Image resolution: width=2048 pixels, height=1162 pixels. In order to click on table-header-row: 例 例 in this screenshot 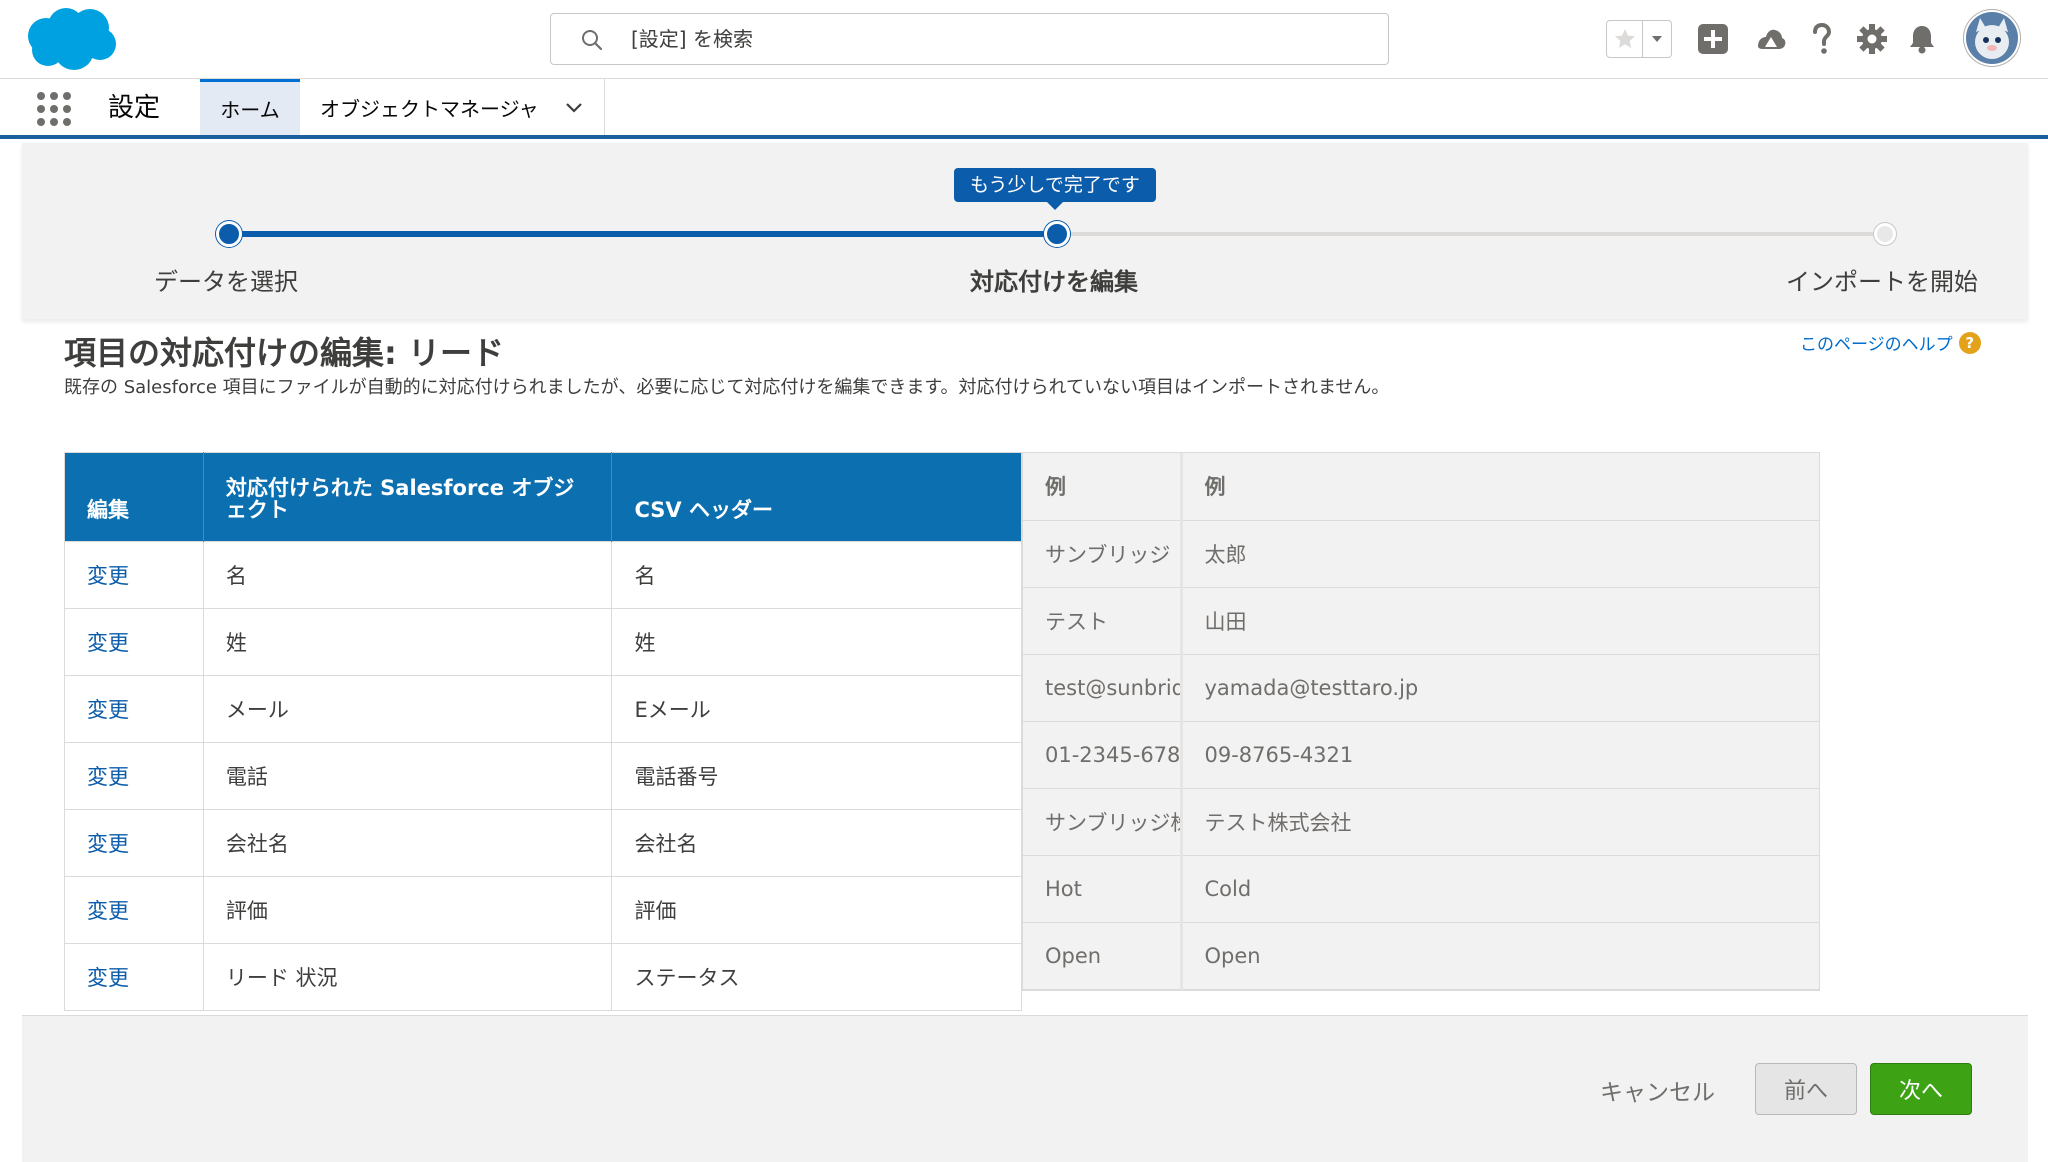, I will do `click(1421, 487)`.